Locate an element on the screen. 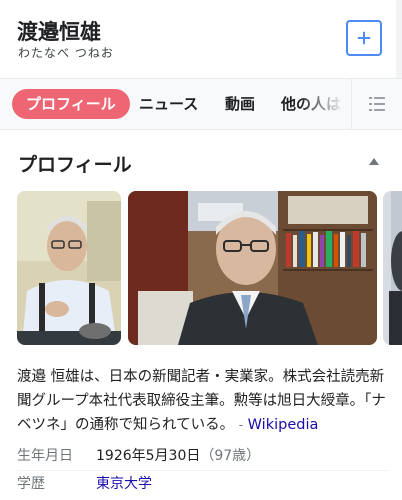  section-title: プロフィール is located at coordinates (75, 165).